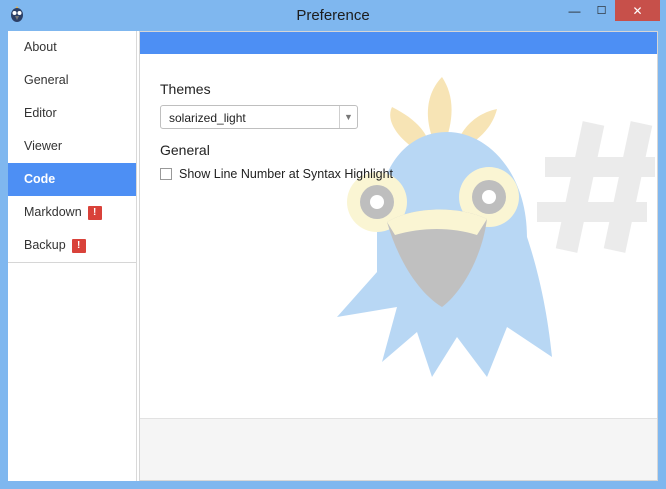 The height and width of the screenshot is (489, 666). What do you see at coordinates (40, 113) in the screenshot?
I see `sidebar-item-label: Editor` at bounding box center [40, 113].